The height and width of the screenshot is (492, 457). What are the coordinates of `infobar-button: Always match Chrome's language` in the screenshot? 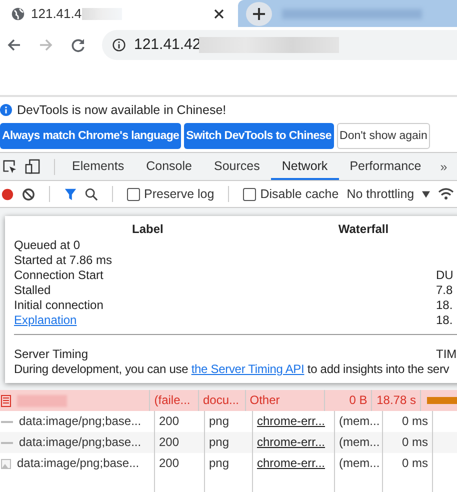 It's located at (91, 136).